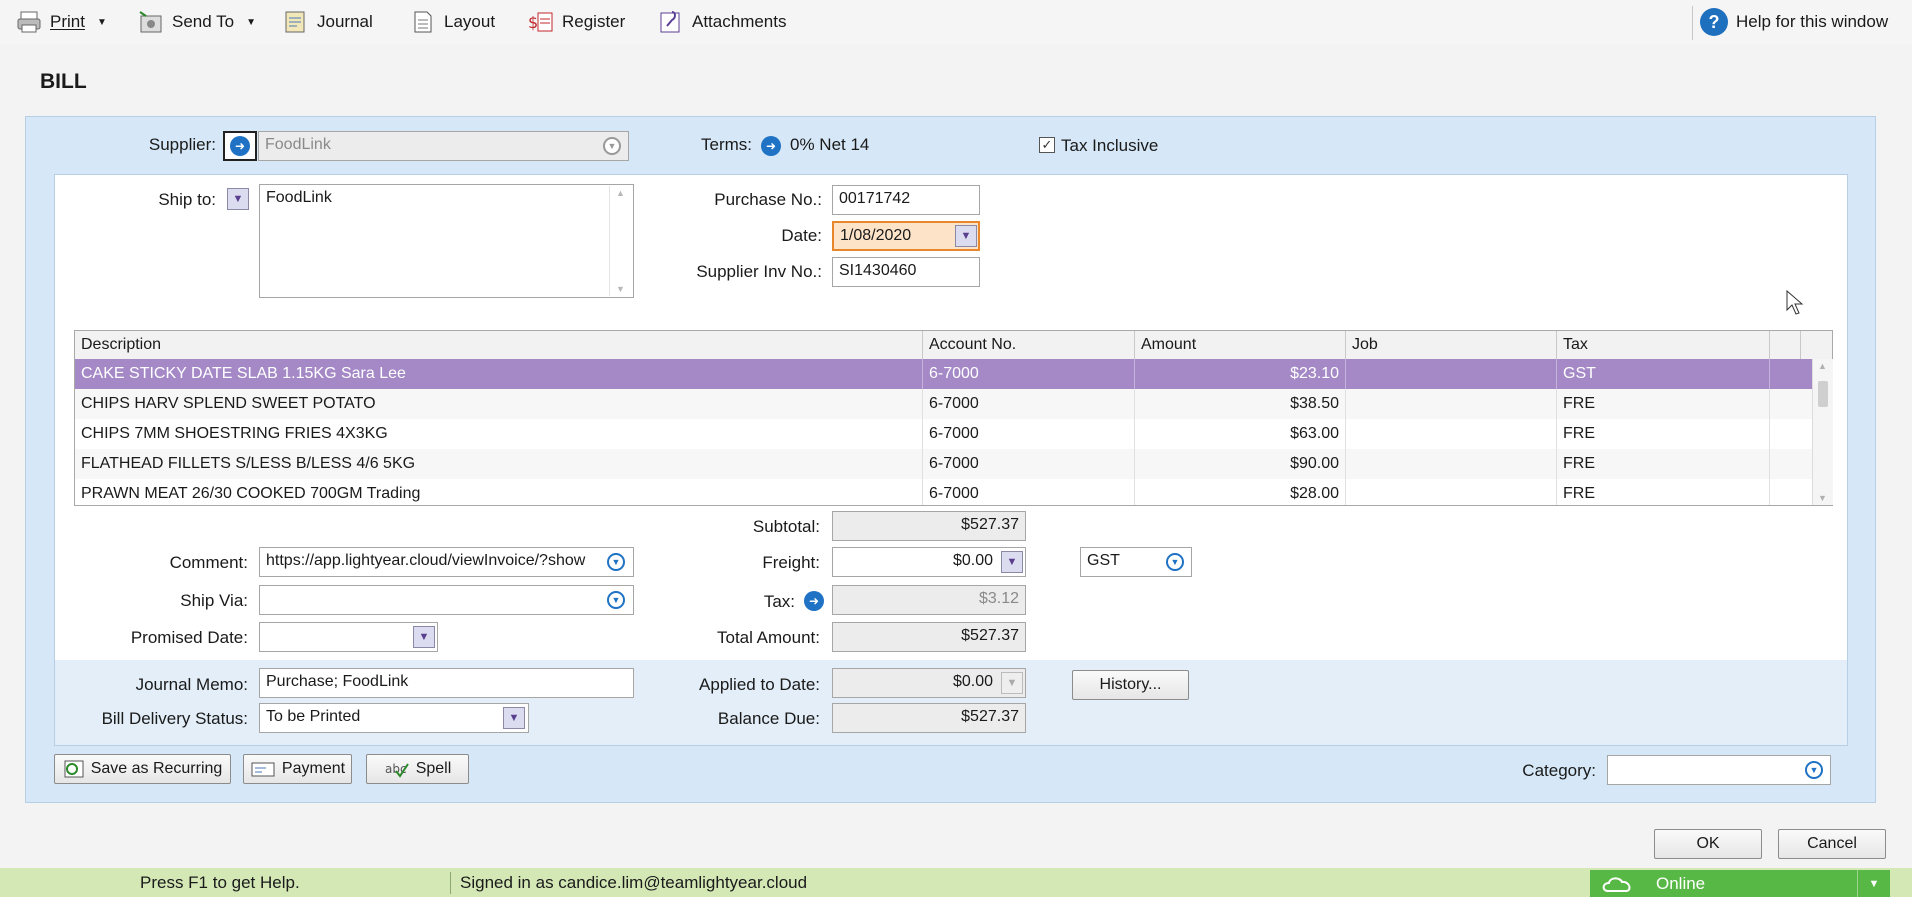  Describe the element at coordinates (1719, 770) in the screenshot. I see `category-field` at that location.